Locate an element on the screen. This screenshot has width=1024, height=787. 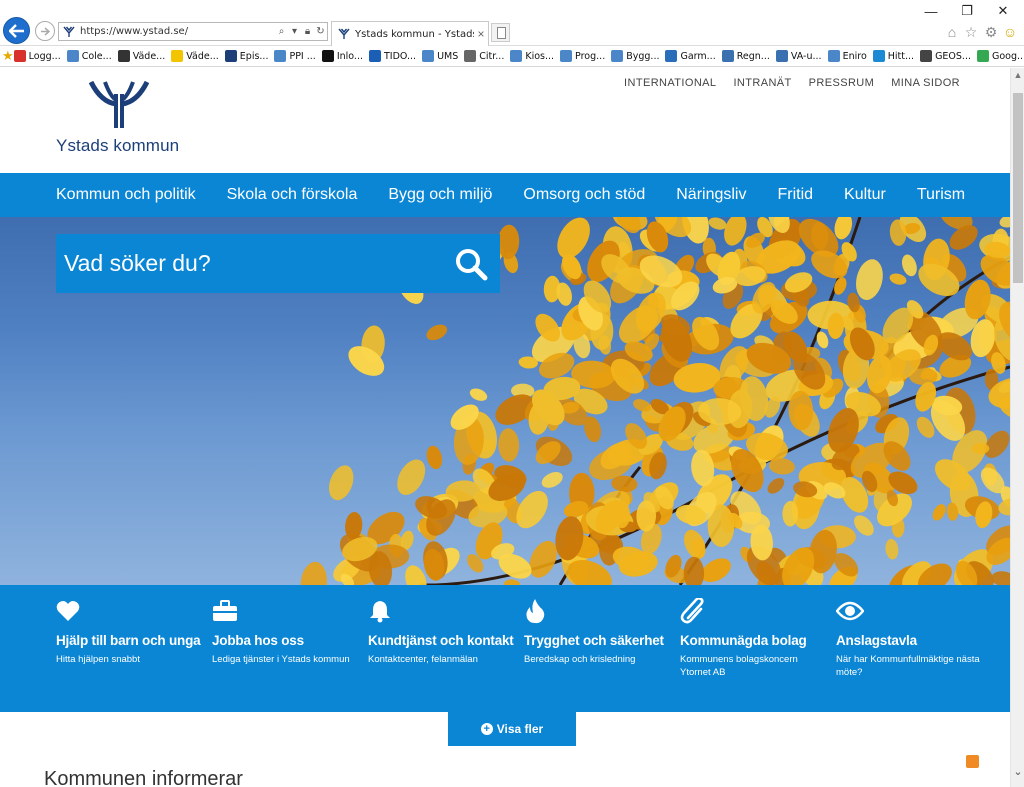
tab-ystads-kommun: Ystads kommun - Ystads ko... × is located at coordinates (410, 33).